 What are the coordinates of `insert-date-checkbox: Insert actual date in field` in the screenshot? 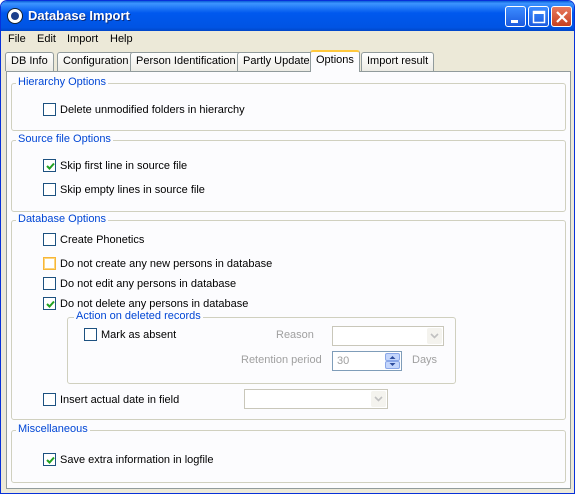 It's located at (111, 399).